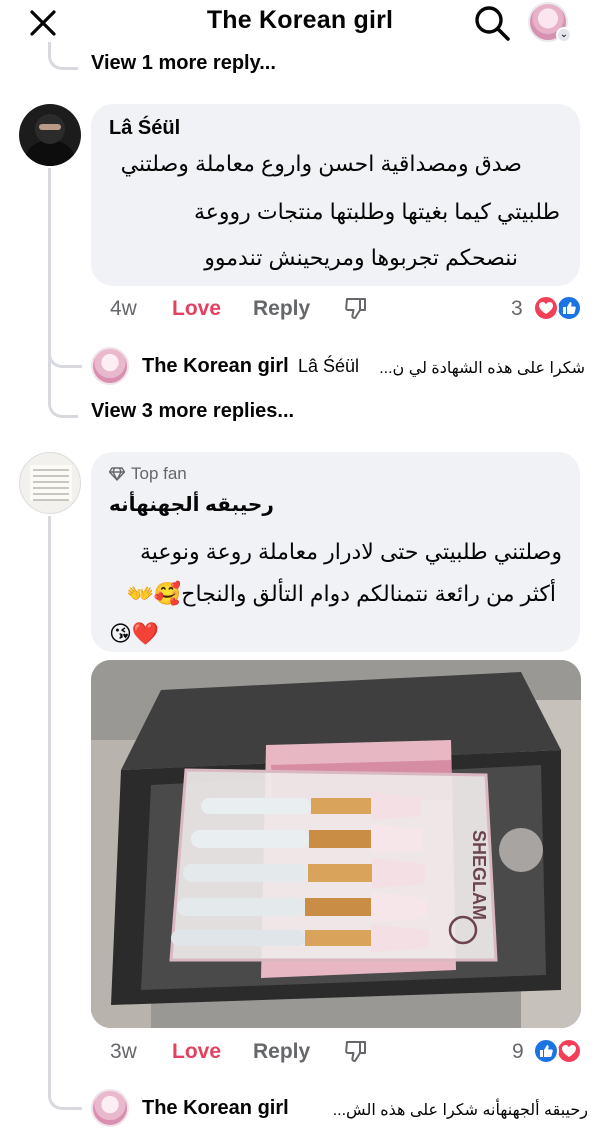 The width and height of the screenshot is (600, 1134). Describe the element at coordinates (123, 309) in the screenshot. I see `comment-timestamp: 4w` at that location.